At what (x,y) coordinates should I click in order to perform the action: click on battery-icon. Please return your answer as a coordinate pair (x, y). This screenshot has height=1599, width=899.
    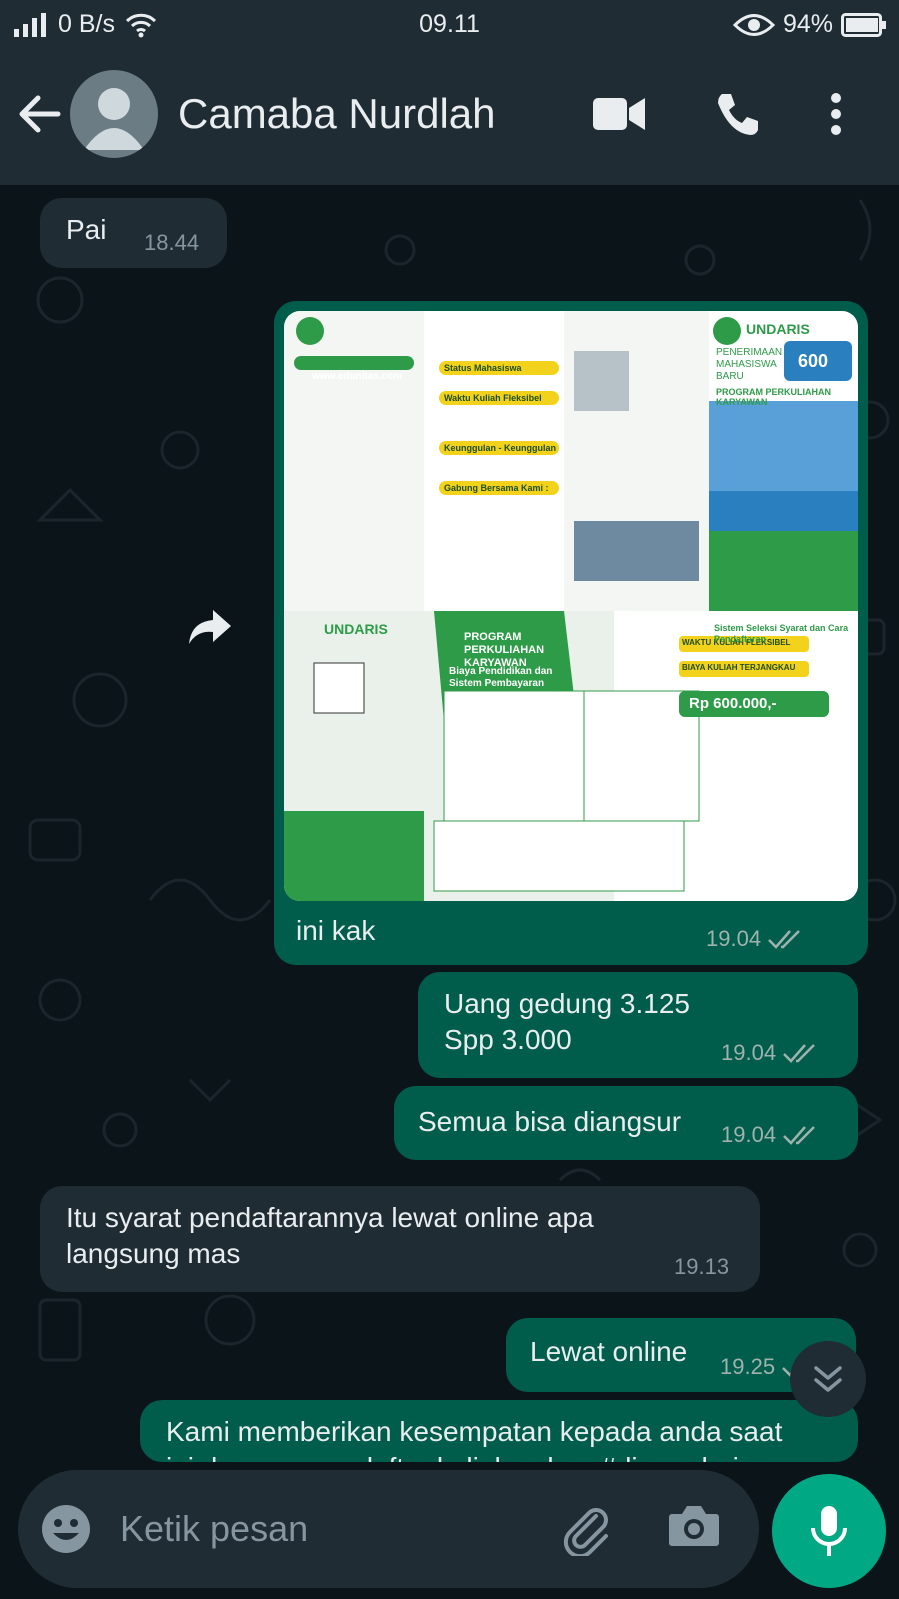
    Looking at the image, I should click on (863, 24).